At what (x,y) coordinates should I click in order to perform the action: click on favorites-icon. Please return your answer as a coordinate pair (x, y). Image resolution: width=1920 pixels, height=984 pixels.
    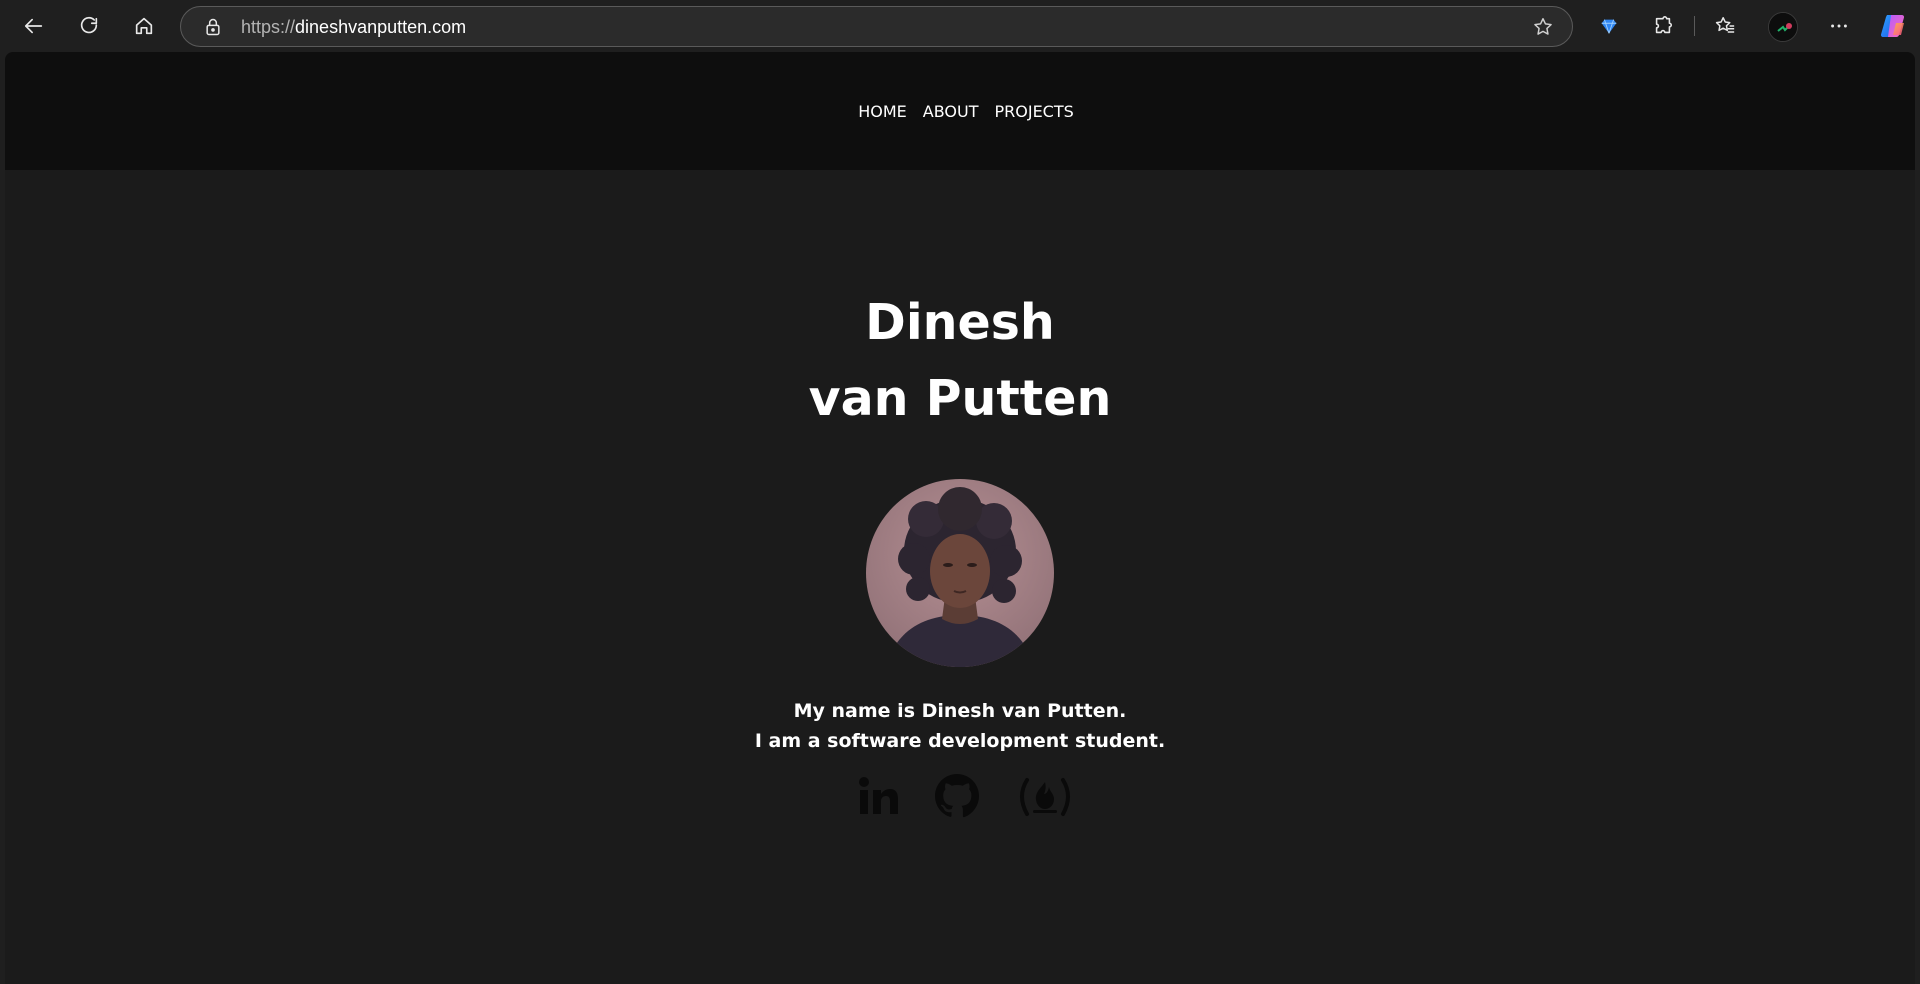
    Looking at the image, I should click on (1725, 25).